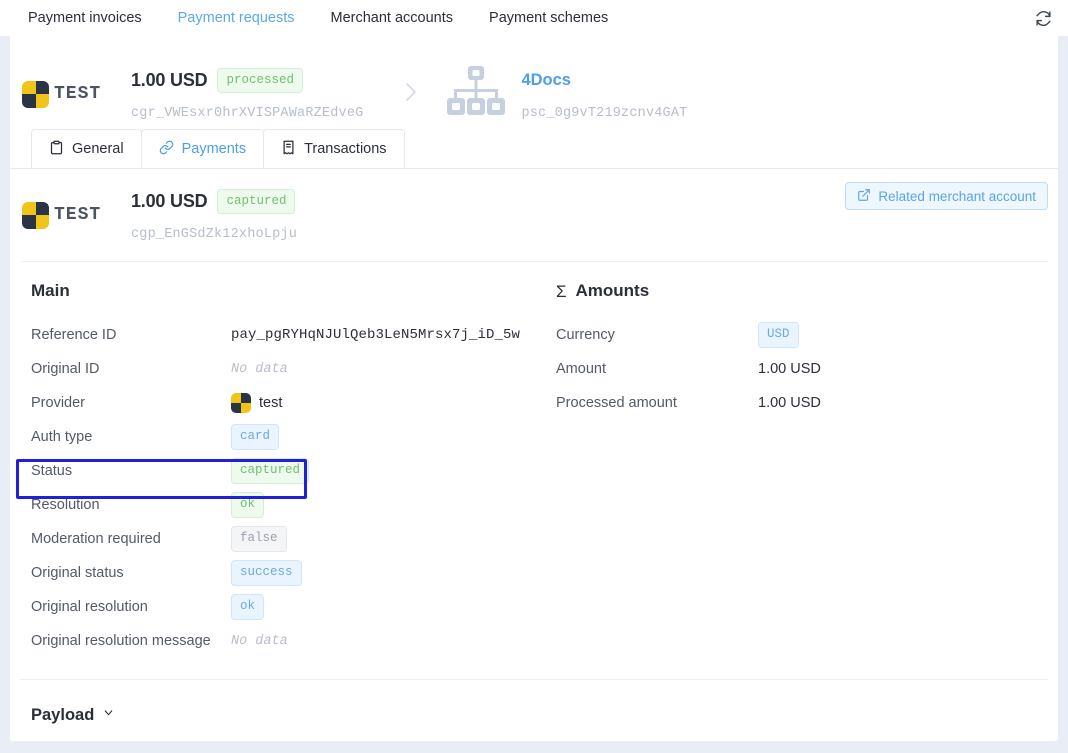 This screenshot has height=753, width=1068. I want to click on field-label: Original resolution message, so click(121, 641).